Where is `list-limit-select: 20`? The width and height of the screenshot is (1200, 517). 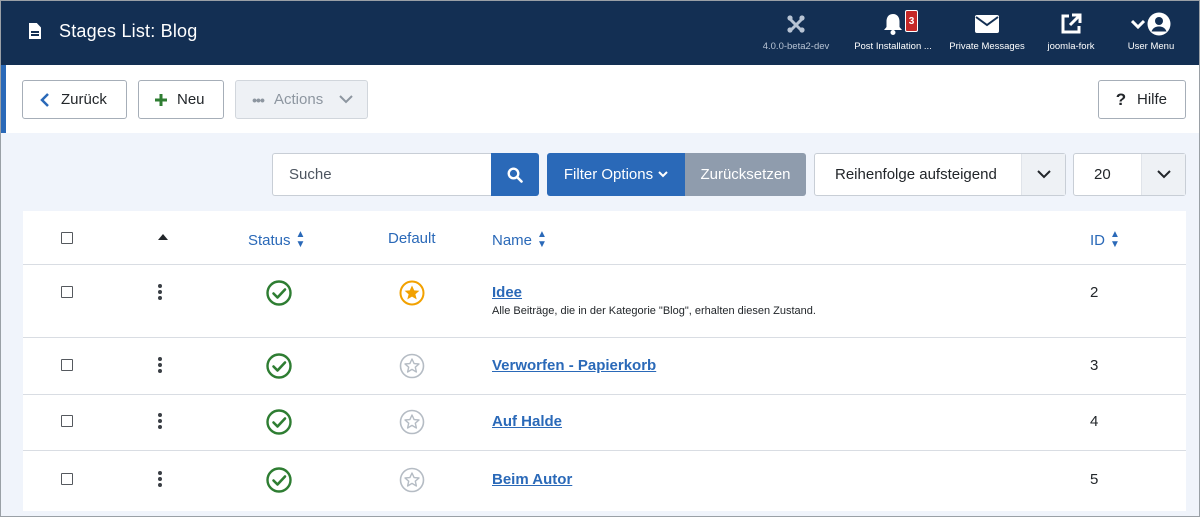 list-limit-select: 20 is located at coordinates (1129, 174).